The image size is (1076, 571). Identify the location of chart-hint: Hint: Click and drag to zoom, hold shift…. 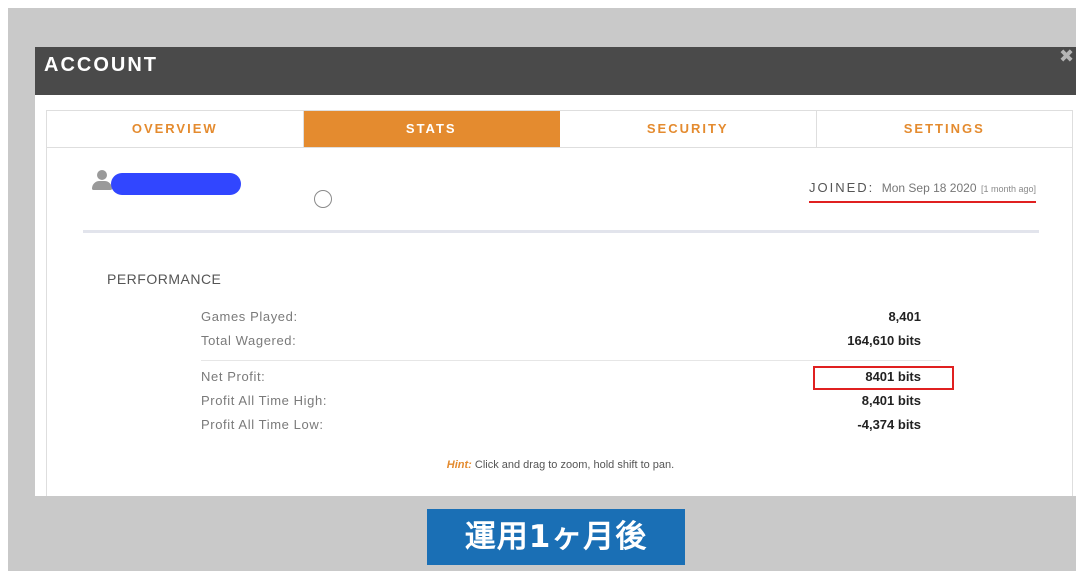
(560, 465).